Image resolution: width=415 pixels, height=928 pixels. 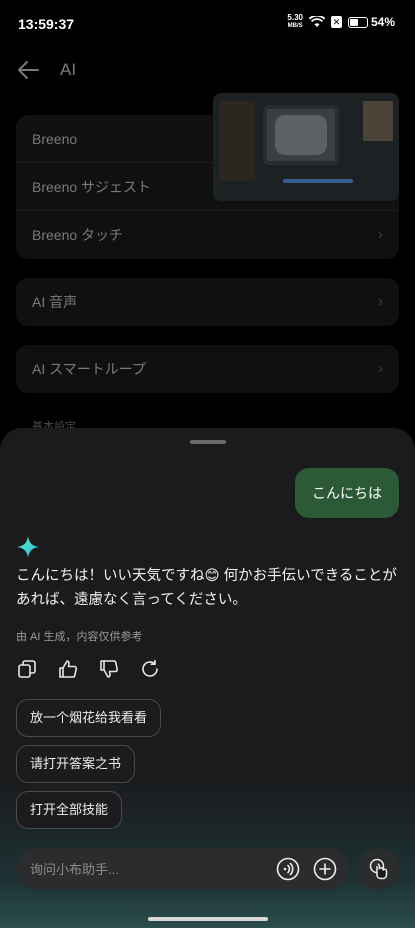 I want to click on copy-button, so click(x=27, y=669).